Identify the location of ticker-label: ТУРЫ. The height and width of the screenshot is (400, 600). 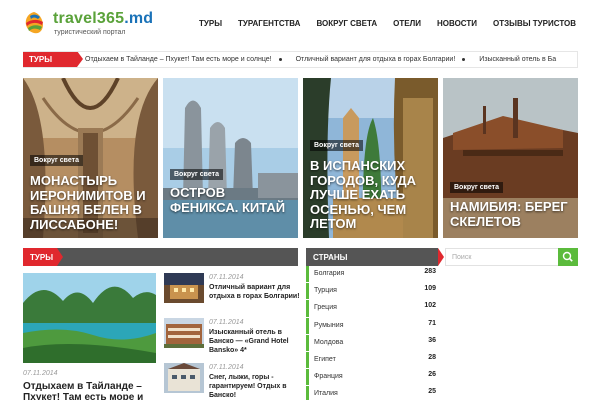
(53, 59).